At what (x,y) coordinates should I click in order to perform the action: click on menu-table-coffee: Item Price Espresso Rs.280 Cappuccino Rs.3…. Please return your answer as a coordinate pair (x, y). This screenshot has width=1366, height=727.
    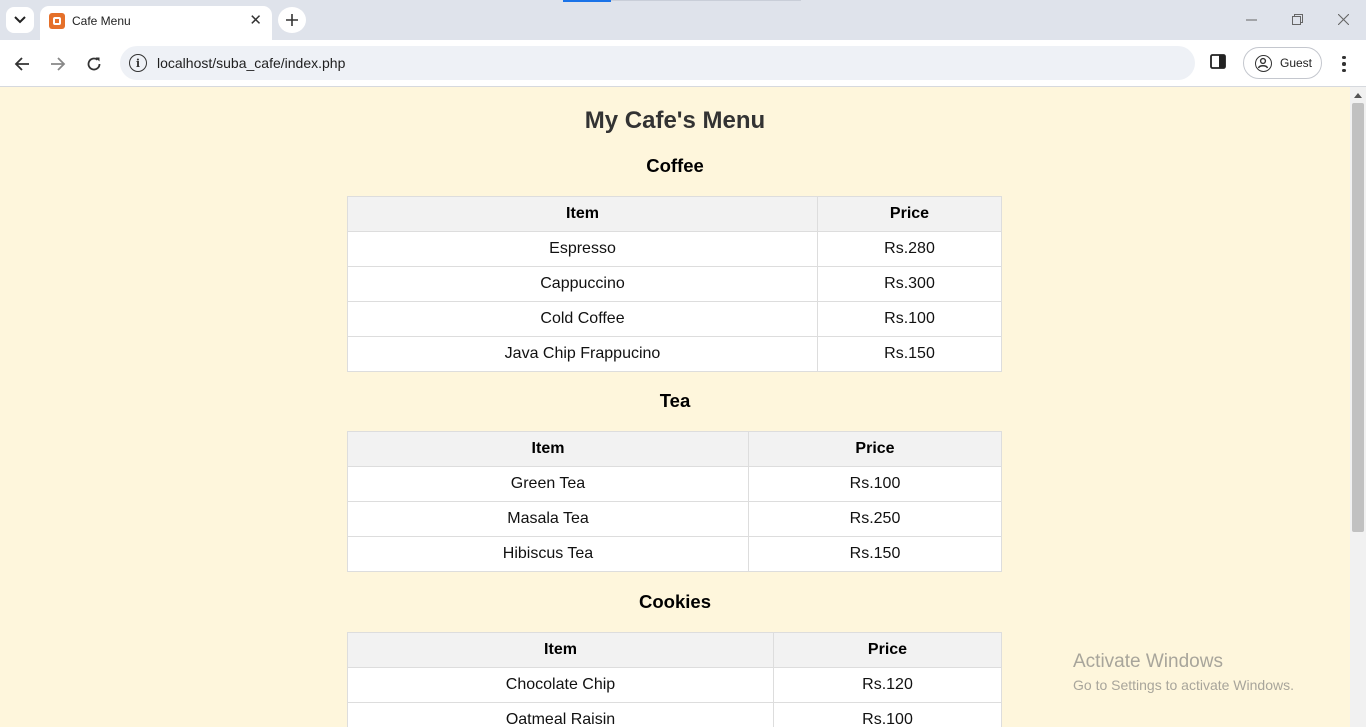
    Looking at the image, I should click on (674, 284).